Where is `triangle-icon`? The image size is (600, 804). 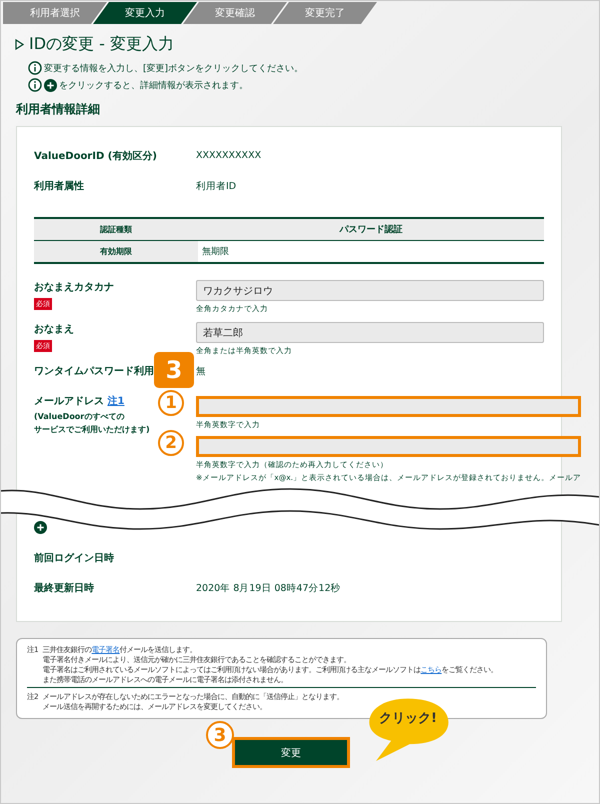
triangle-icon is located at coordinates (19, 44).